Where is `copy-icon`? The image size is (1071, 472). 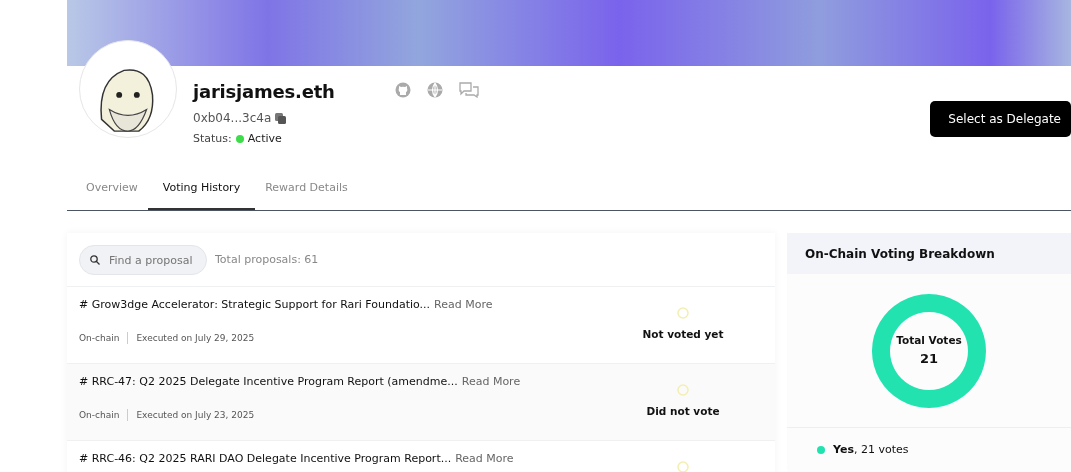 copy-icon is located at coordinates (281, 118).